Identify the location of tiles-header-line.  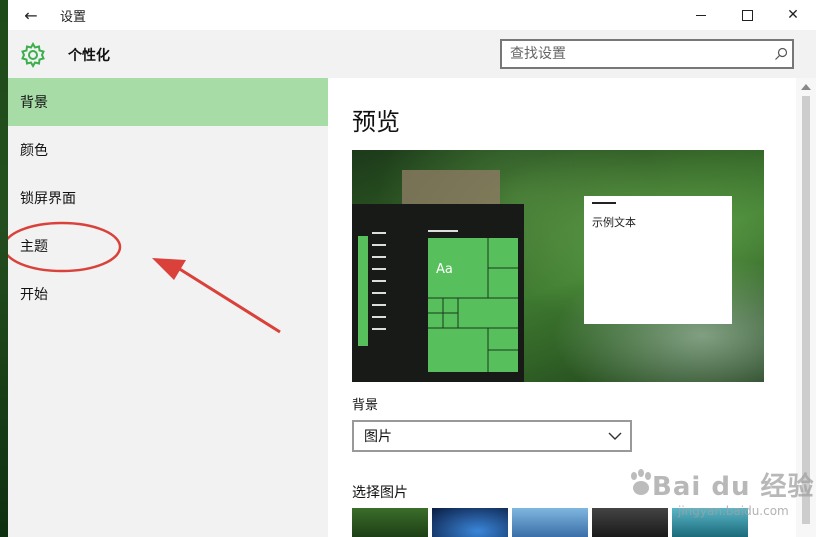
(443, 231).